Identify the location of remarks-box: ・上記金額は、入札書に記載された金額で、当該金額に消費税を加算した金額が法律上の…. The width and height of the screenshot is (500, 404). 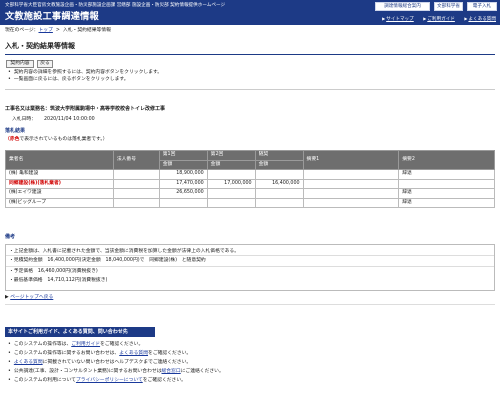
(250, 267).